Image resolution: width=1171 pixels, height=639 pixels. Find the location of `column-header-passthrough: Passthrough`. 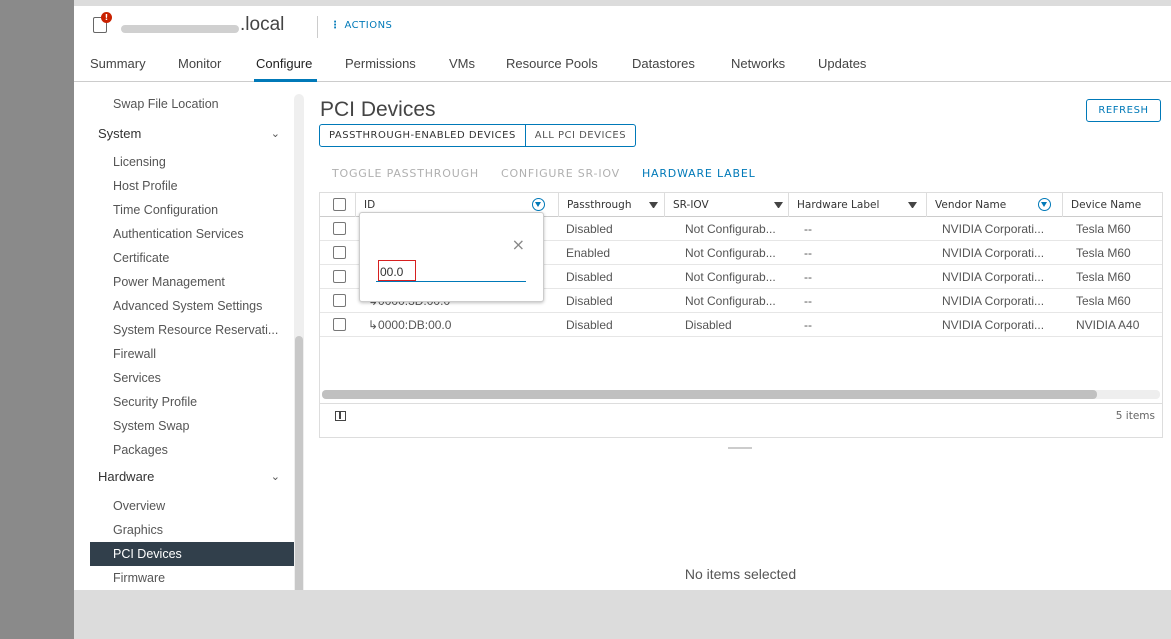

column-header-passthrough: Passthrough is located at coordinates (611, 205).